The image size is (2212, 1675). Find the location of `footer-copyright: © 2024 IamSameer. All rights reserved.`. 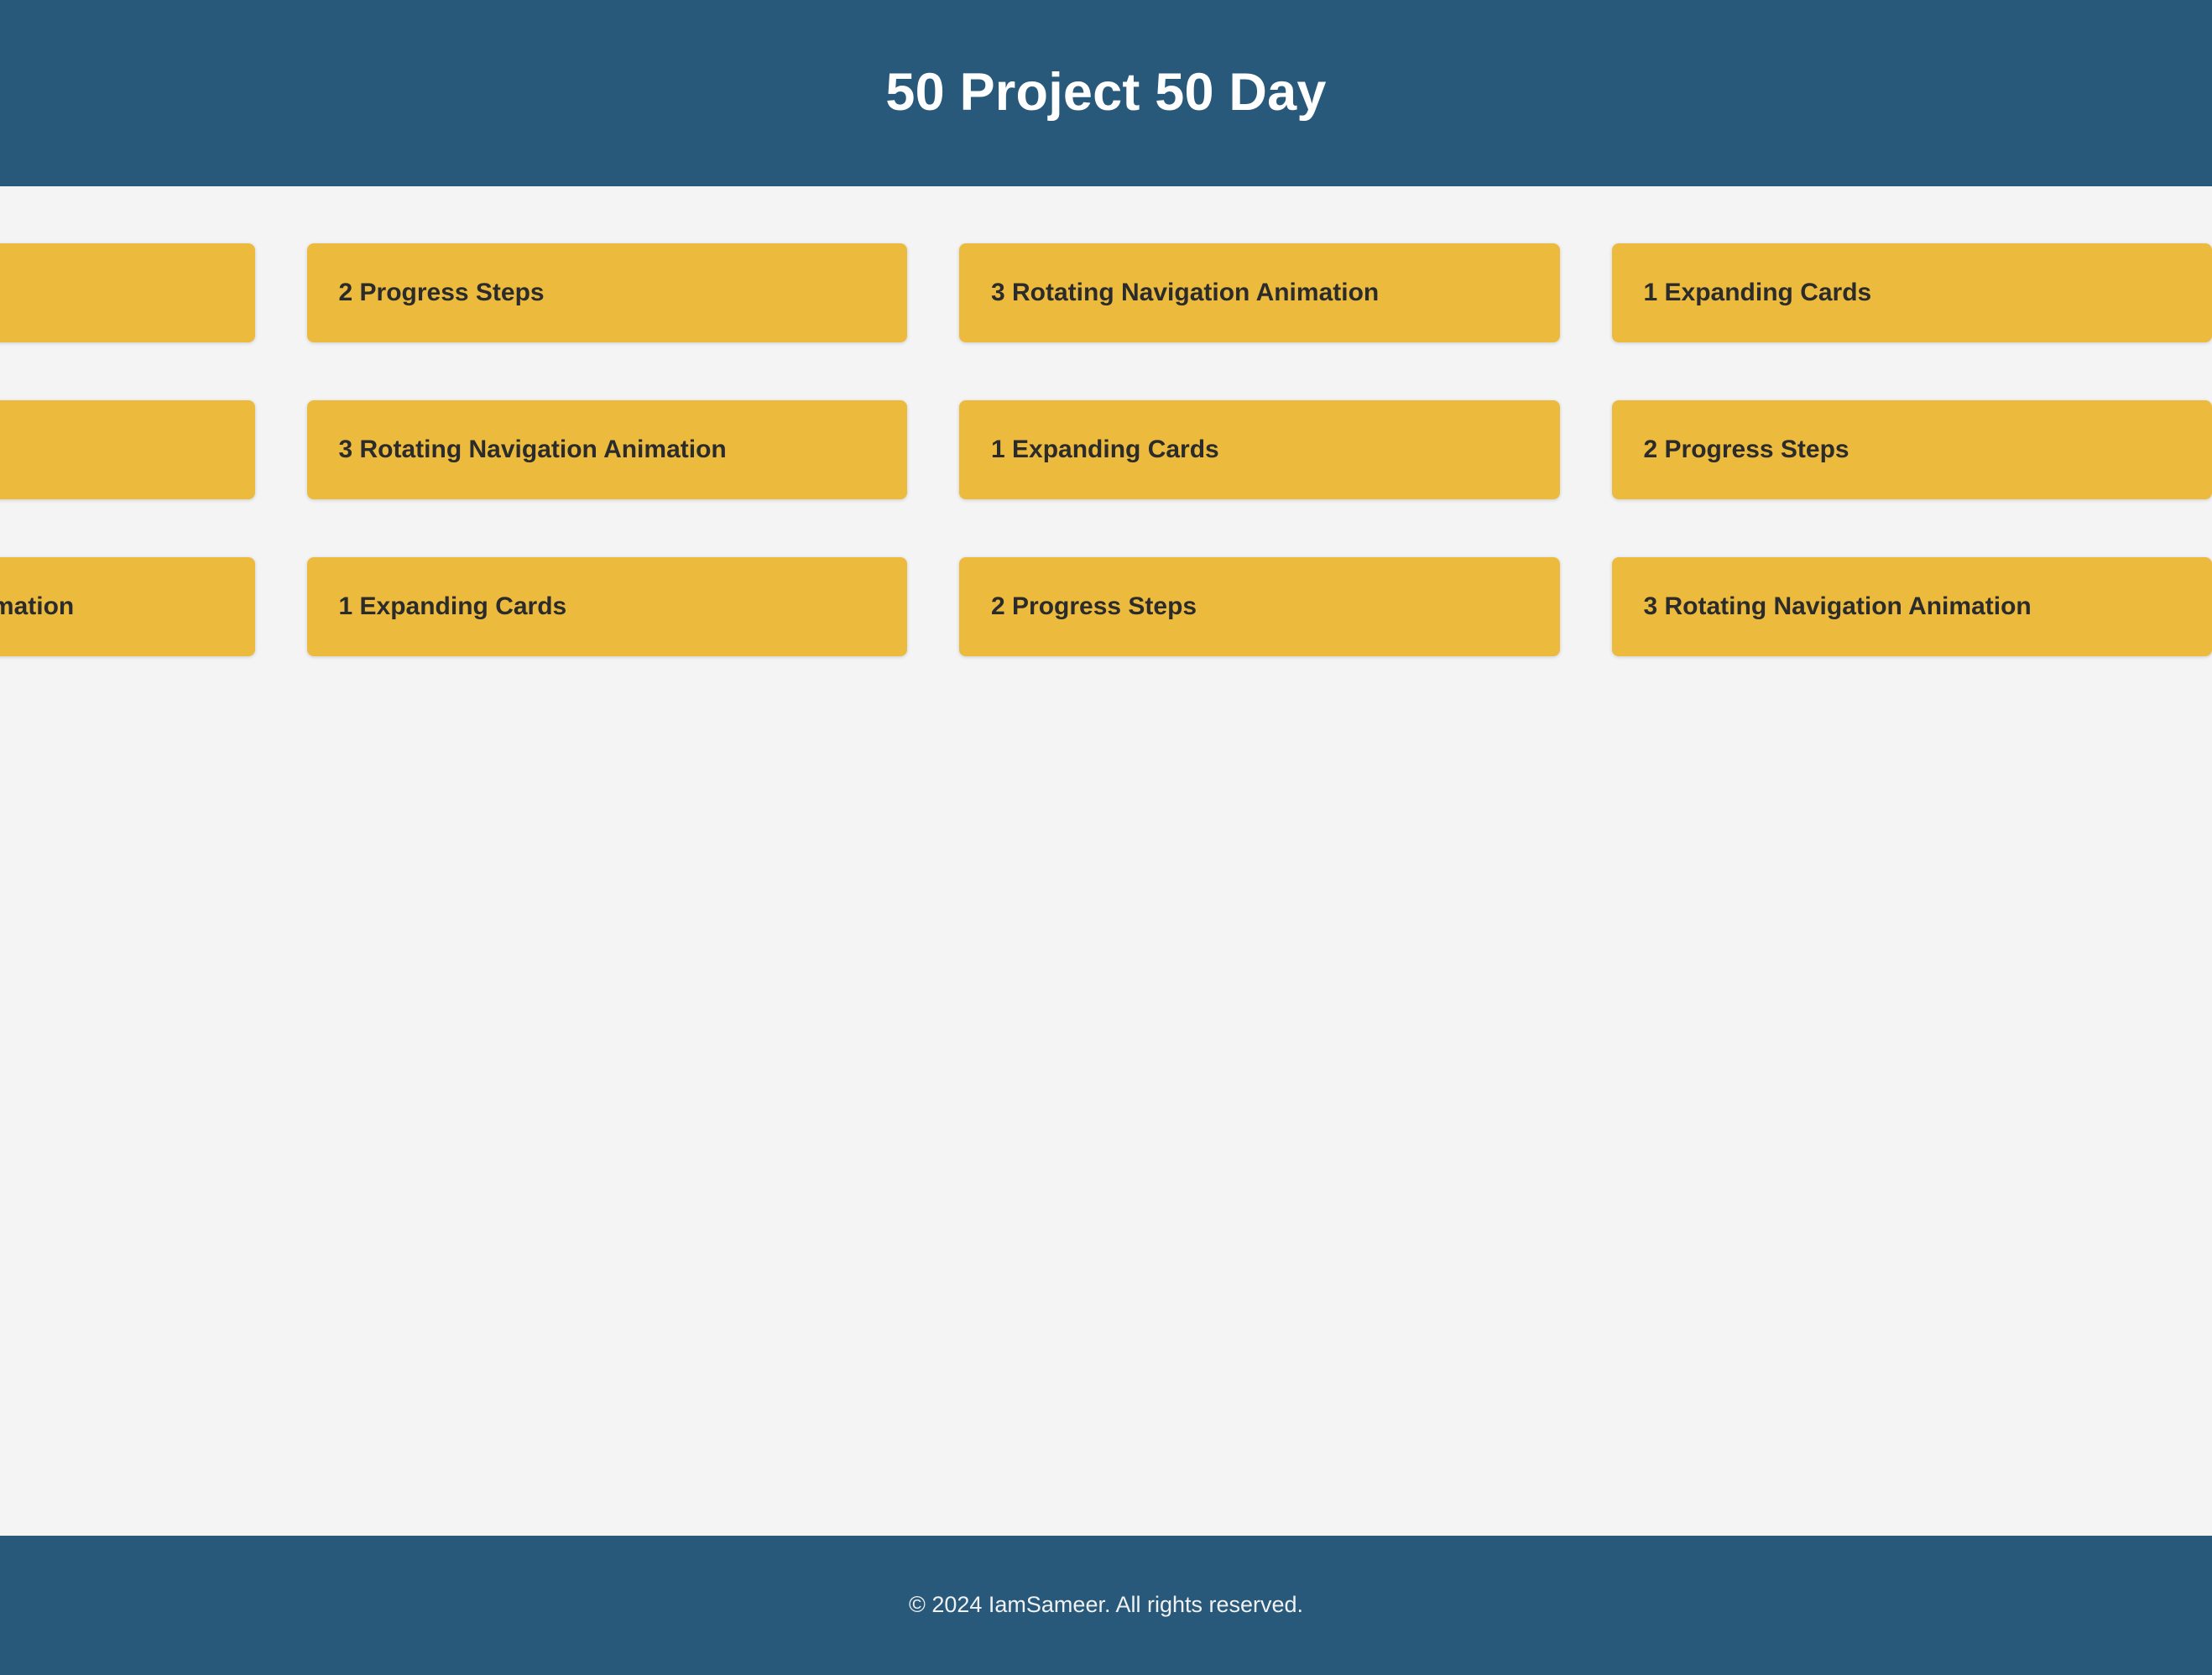

footer-copyright: © 2024 IamSameer. All rights reserved. is located at coordinates (1106, 1605).